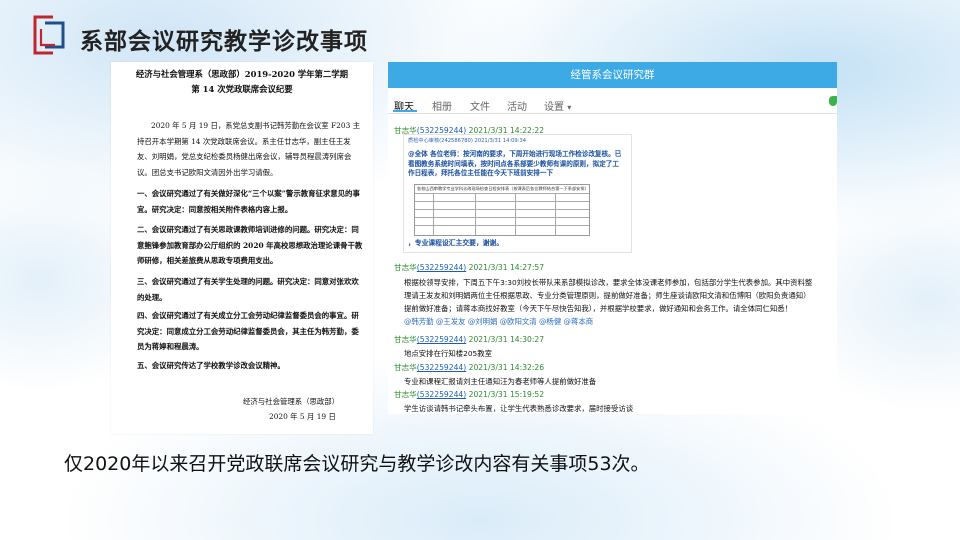  I want to click on document-paragraph: 三、会议研究通过了有关学生处理的问题。研究决定：同意对张欢欢的处理。, so click(248, 289).